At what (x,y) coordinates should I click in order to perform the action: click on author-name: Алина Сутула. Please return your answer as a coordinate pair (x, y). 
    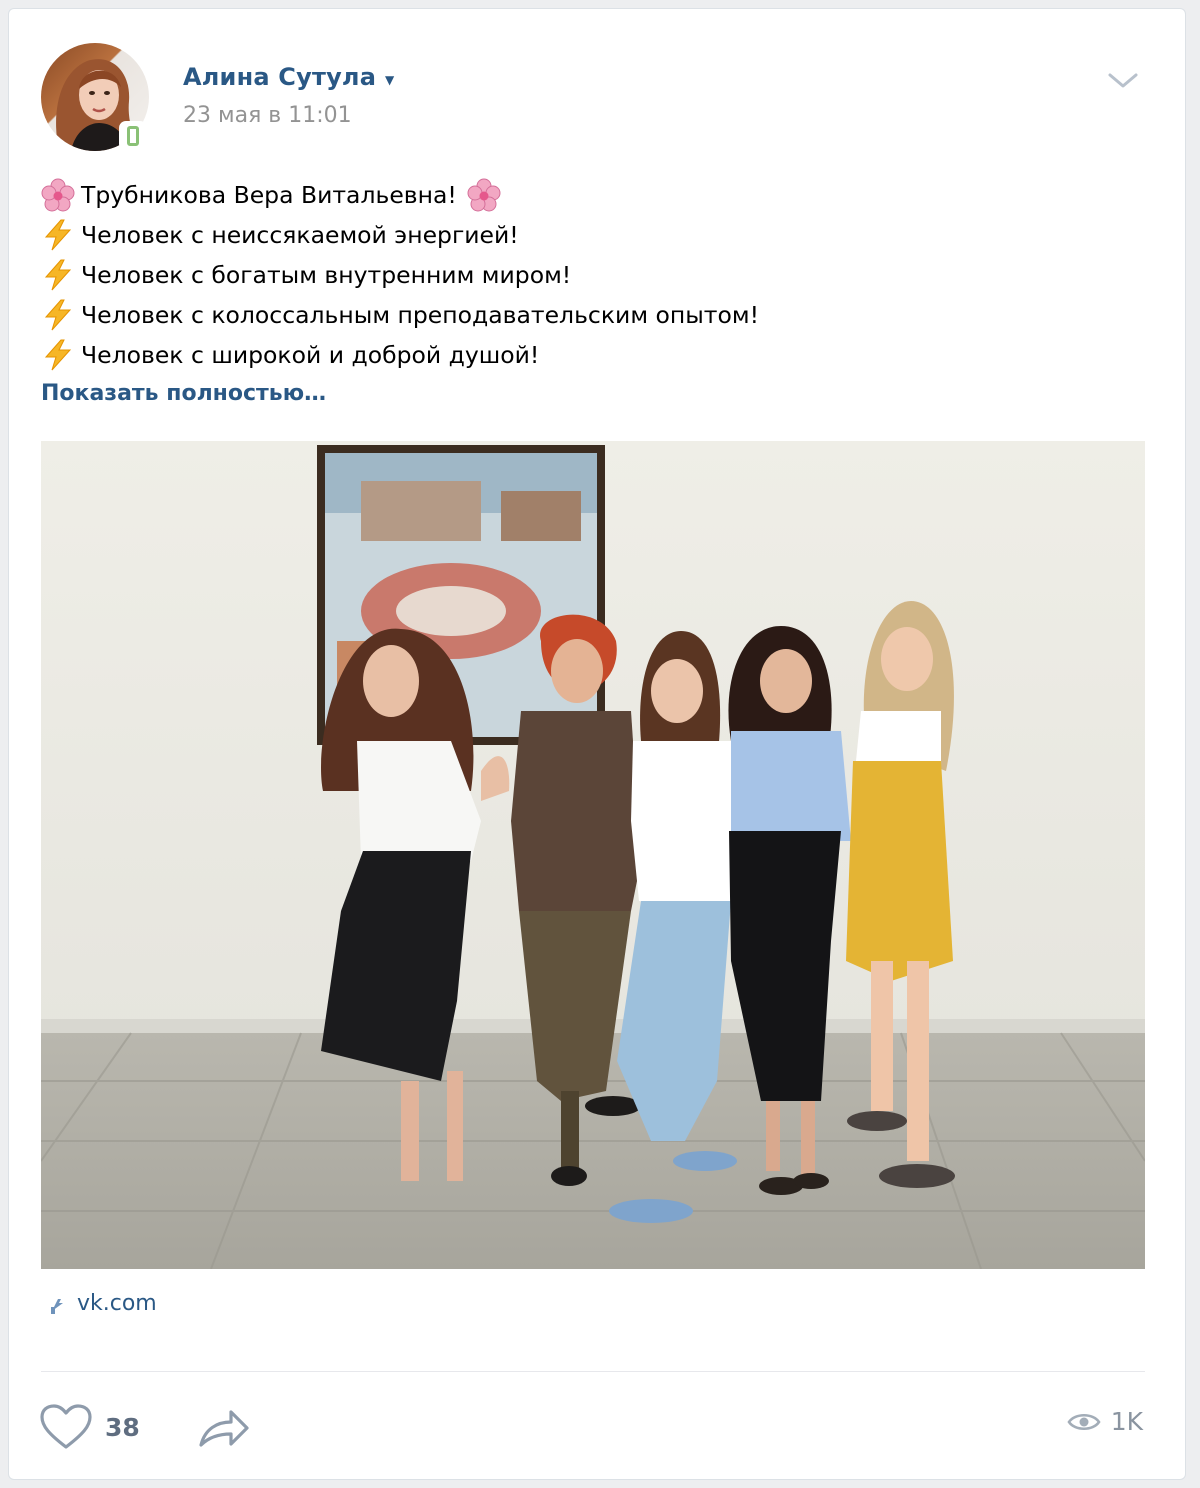
    Looking at the image, I should click on (279, 77).